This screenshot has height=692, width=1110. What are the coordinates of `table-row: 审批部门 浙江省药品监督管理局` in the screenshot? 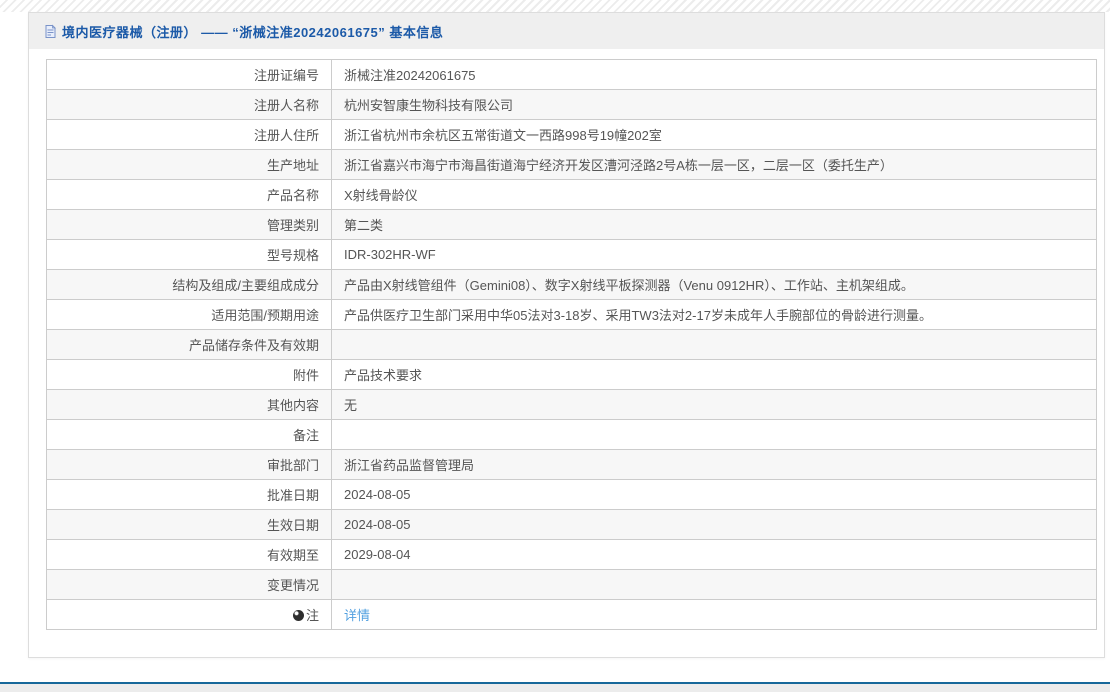 It's located at (571, 464).